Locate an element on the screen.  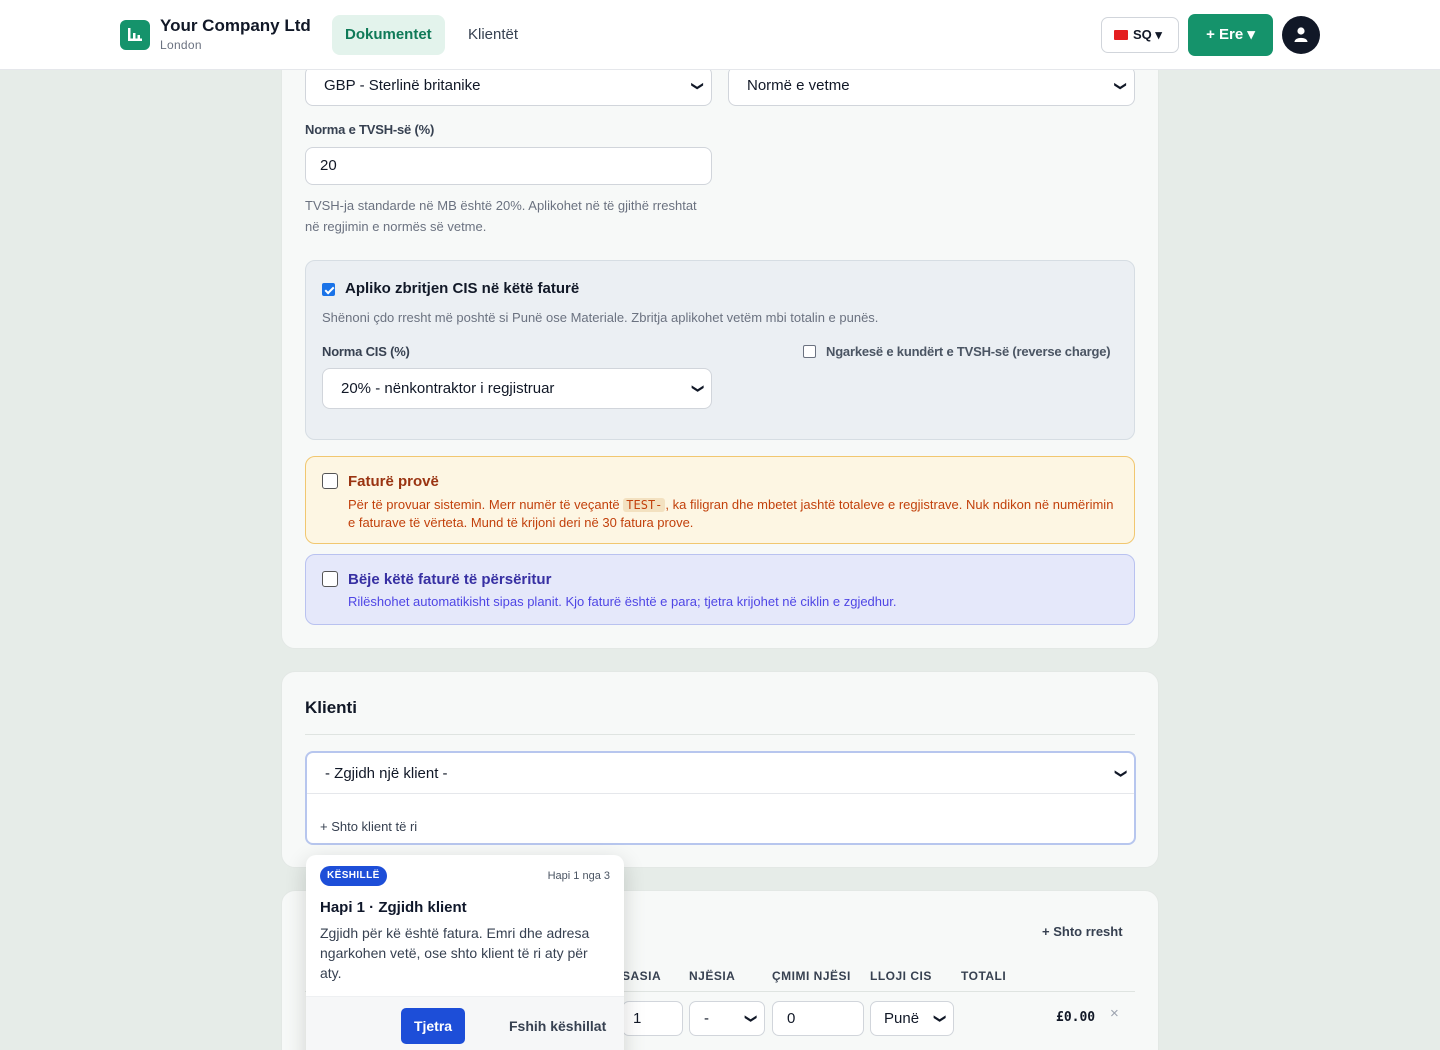
unit-value: - is located at coordinates (706, 1018).